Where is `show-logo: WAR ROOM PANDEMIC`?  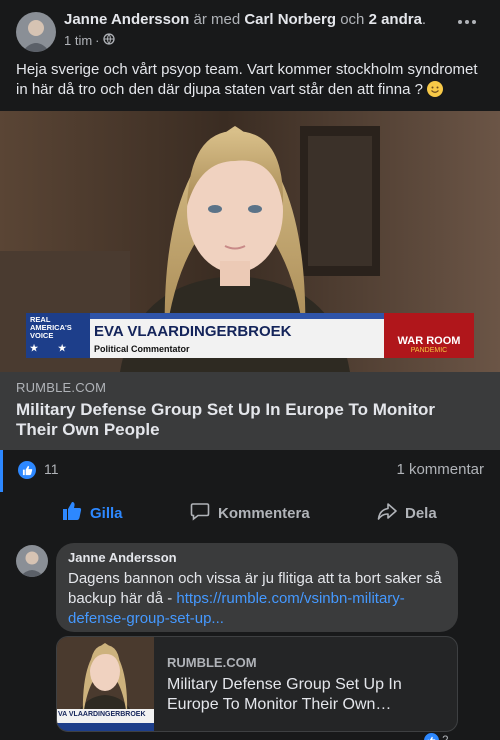
show-logo: WAR ROOM PANDEMIC is located at coordinates (429, 335).